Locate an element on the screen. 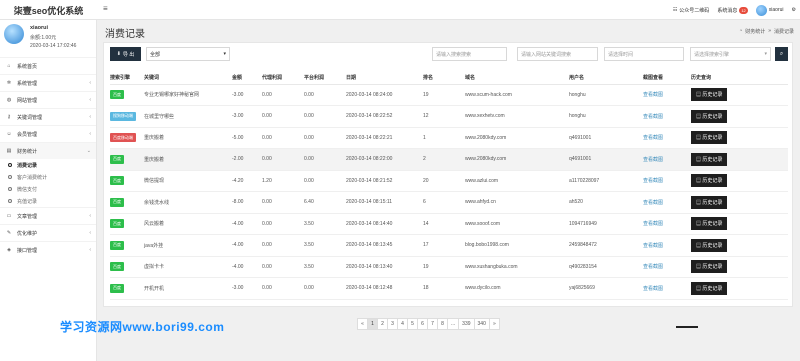  site-title: 柒壹seo优化系统 is located at coordinates (48, 10).